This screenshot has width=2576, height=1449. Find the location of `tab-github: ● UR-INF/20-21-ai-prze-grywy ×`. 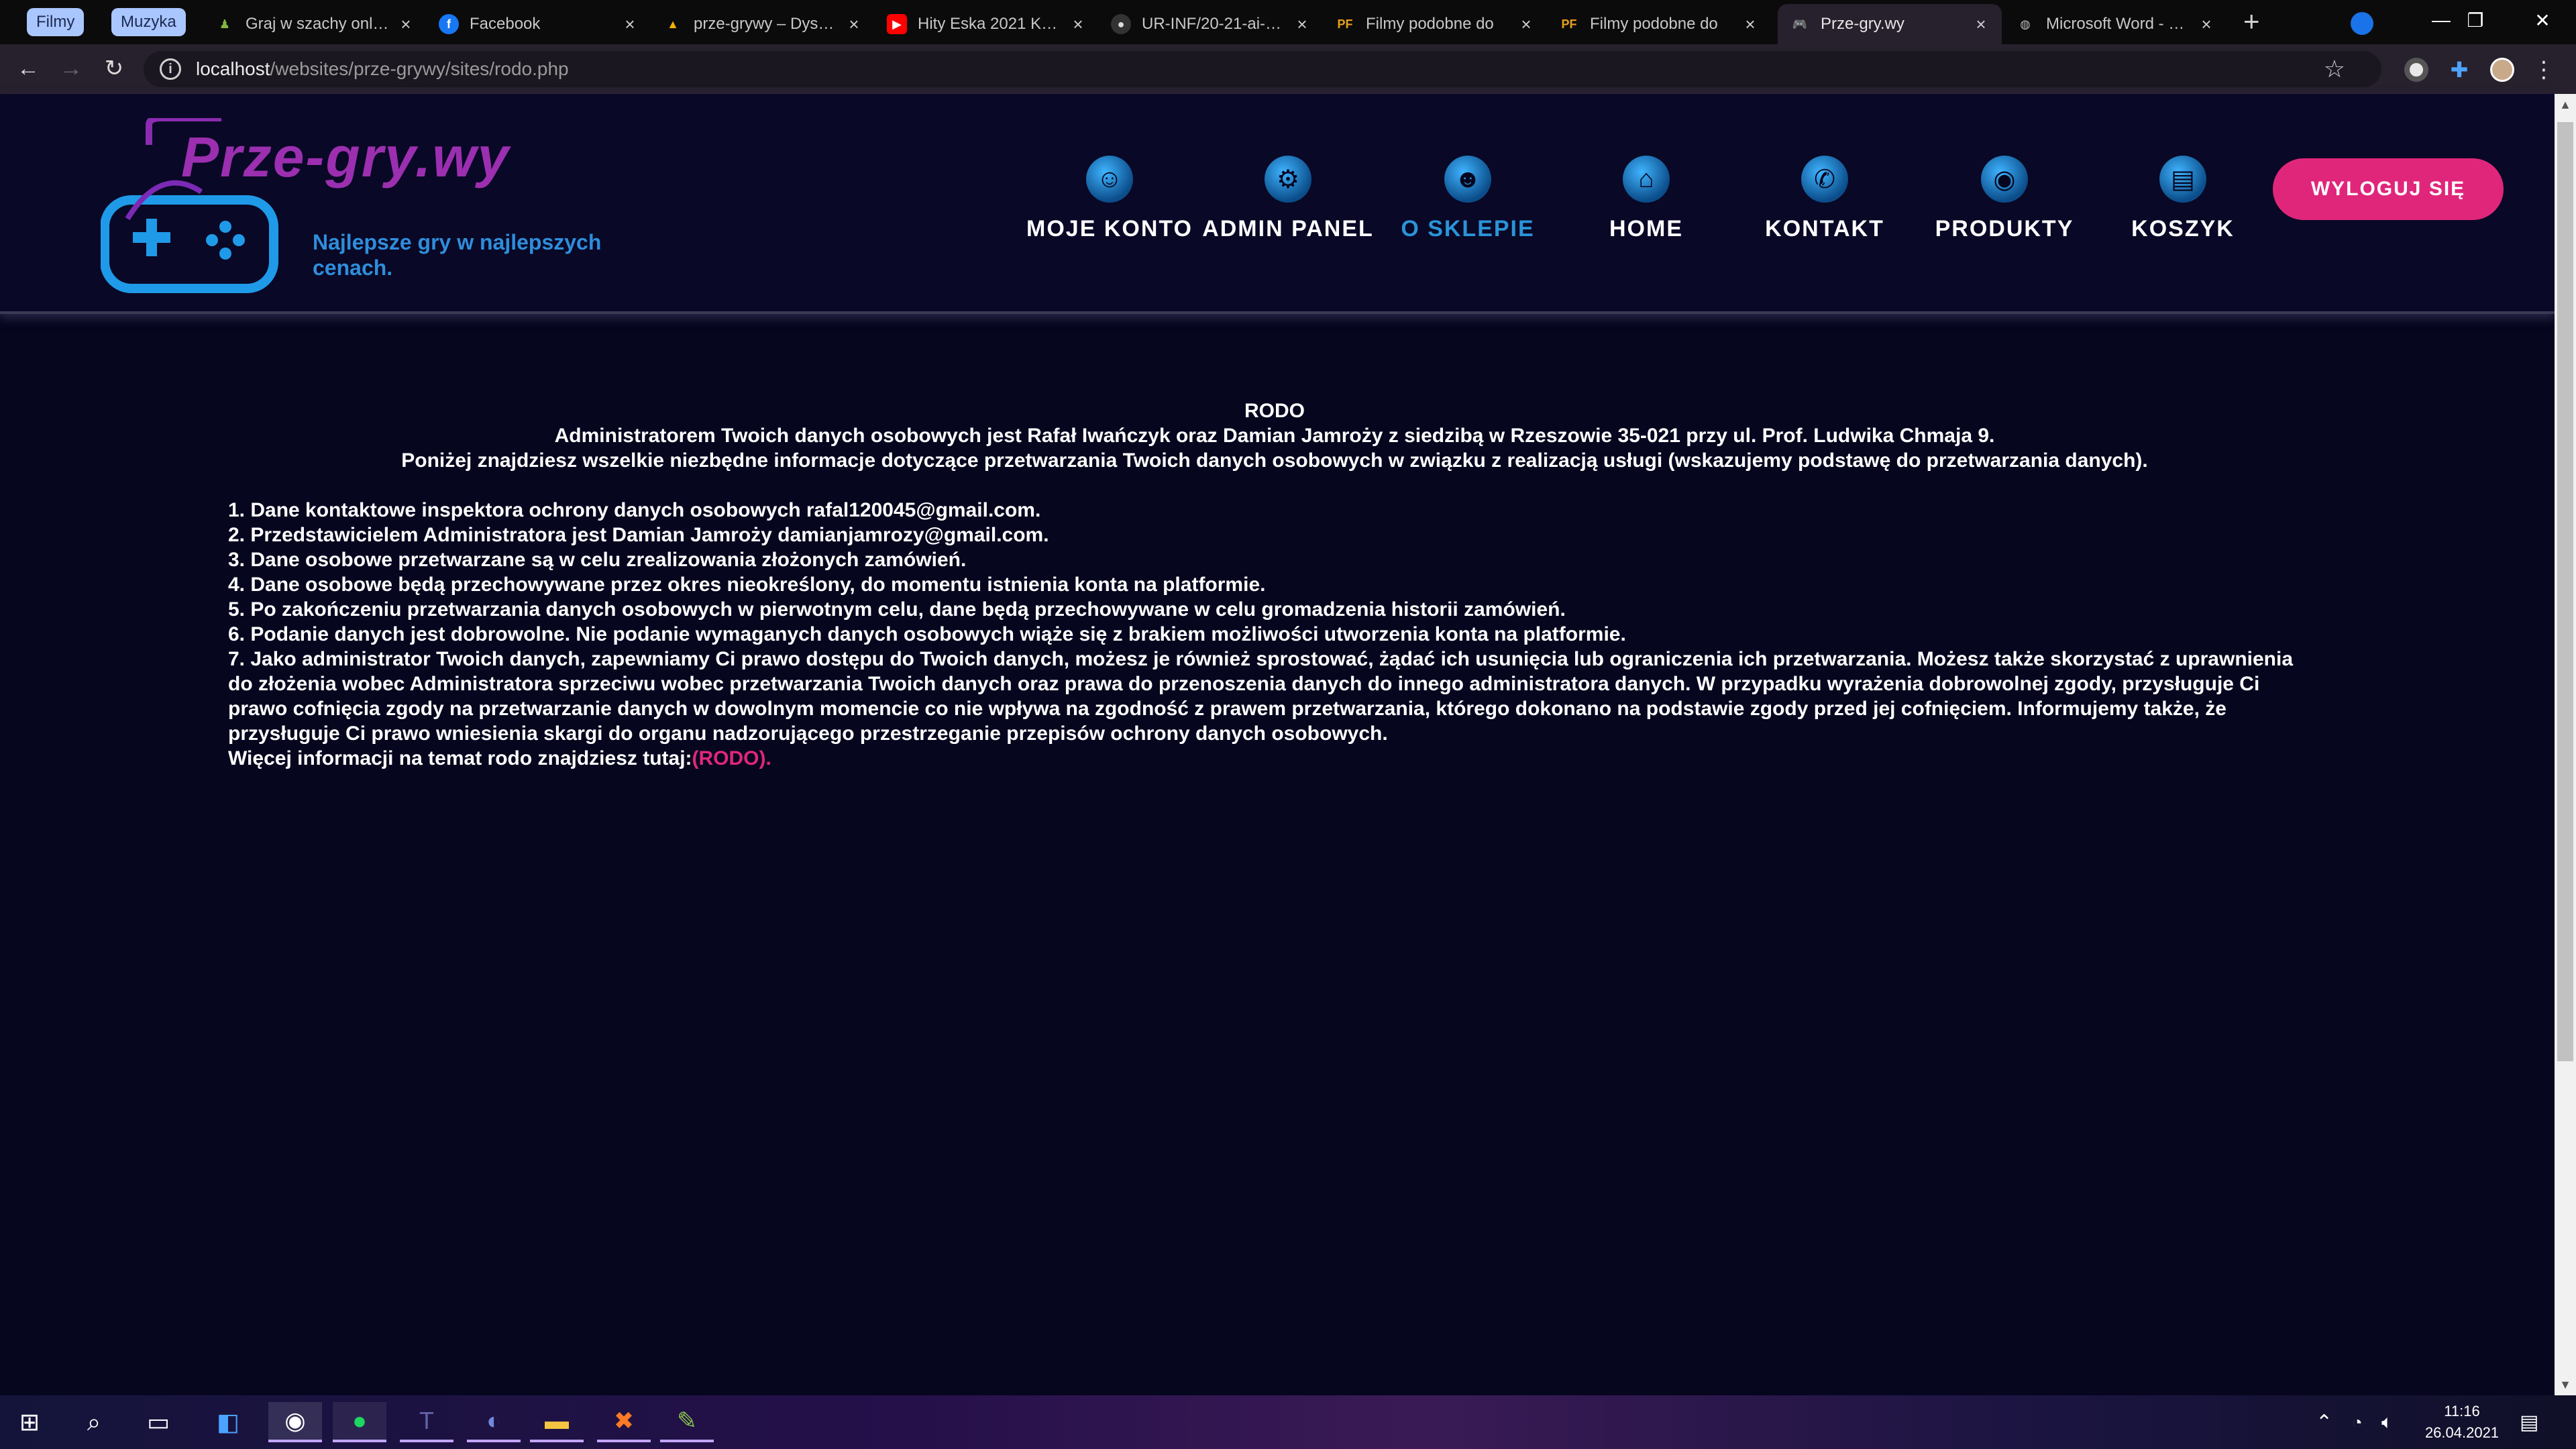

tab-github: ● UR-INF/20-21-ai-prze-grywy × is located at coordinates (1211, 24).